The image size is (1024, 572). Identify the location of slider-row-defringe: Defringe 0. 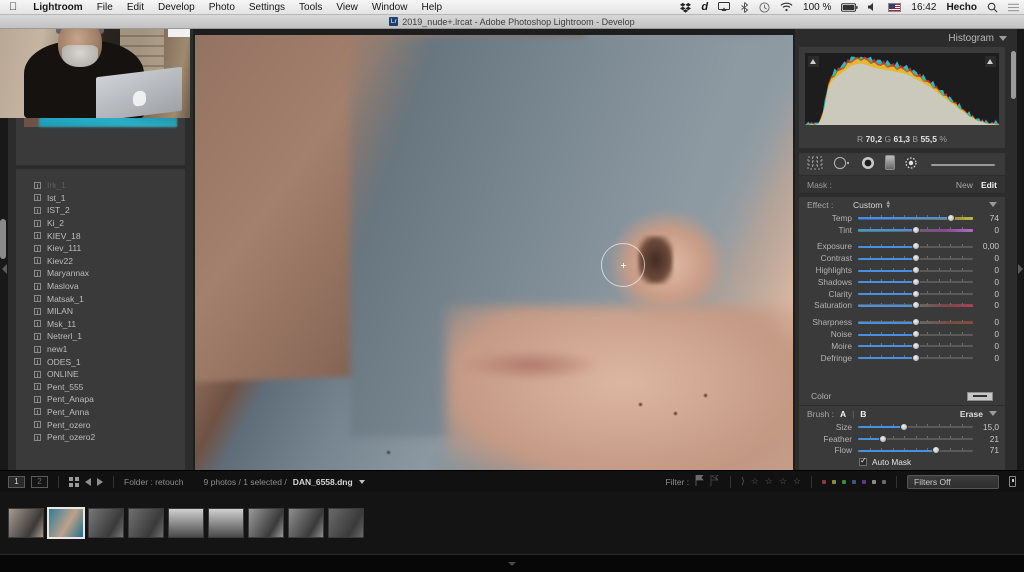
(902, 358).